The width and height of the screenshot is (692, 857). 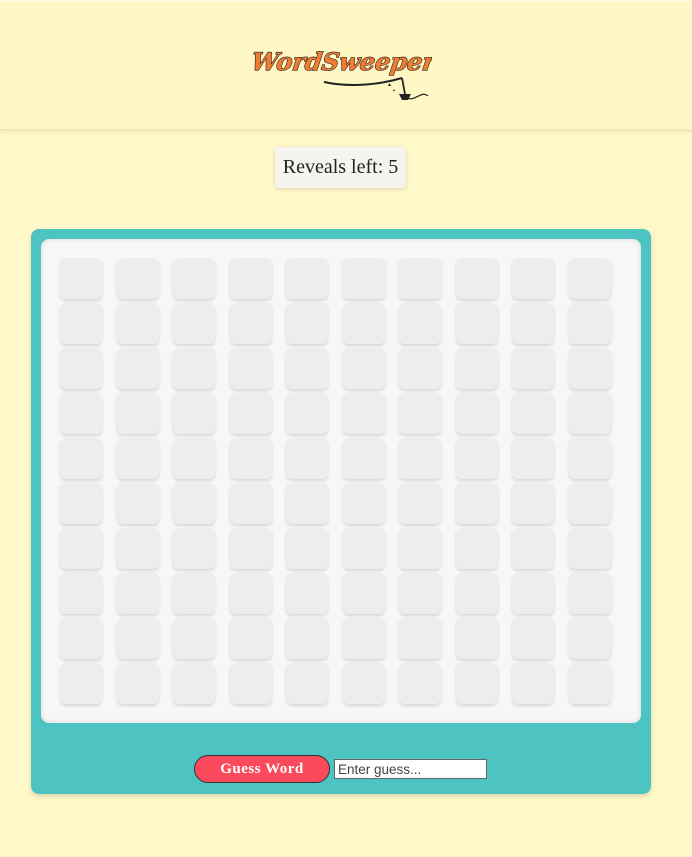 I want to click on guess-input, so click(x=410, y=769).